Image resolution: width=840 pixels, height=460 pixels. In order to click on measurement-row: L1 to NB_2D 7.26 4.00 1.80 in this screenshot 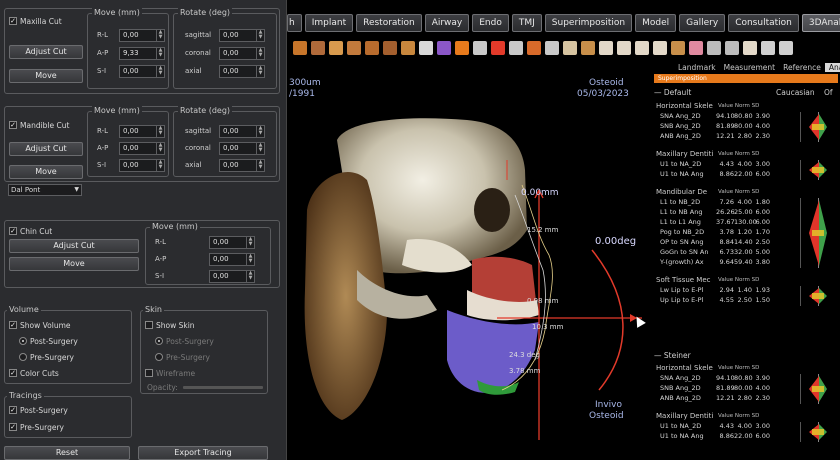, I will do `click(715, 202)`.